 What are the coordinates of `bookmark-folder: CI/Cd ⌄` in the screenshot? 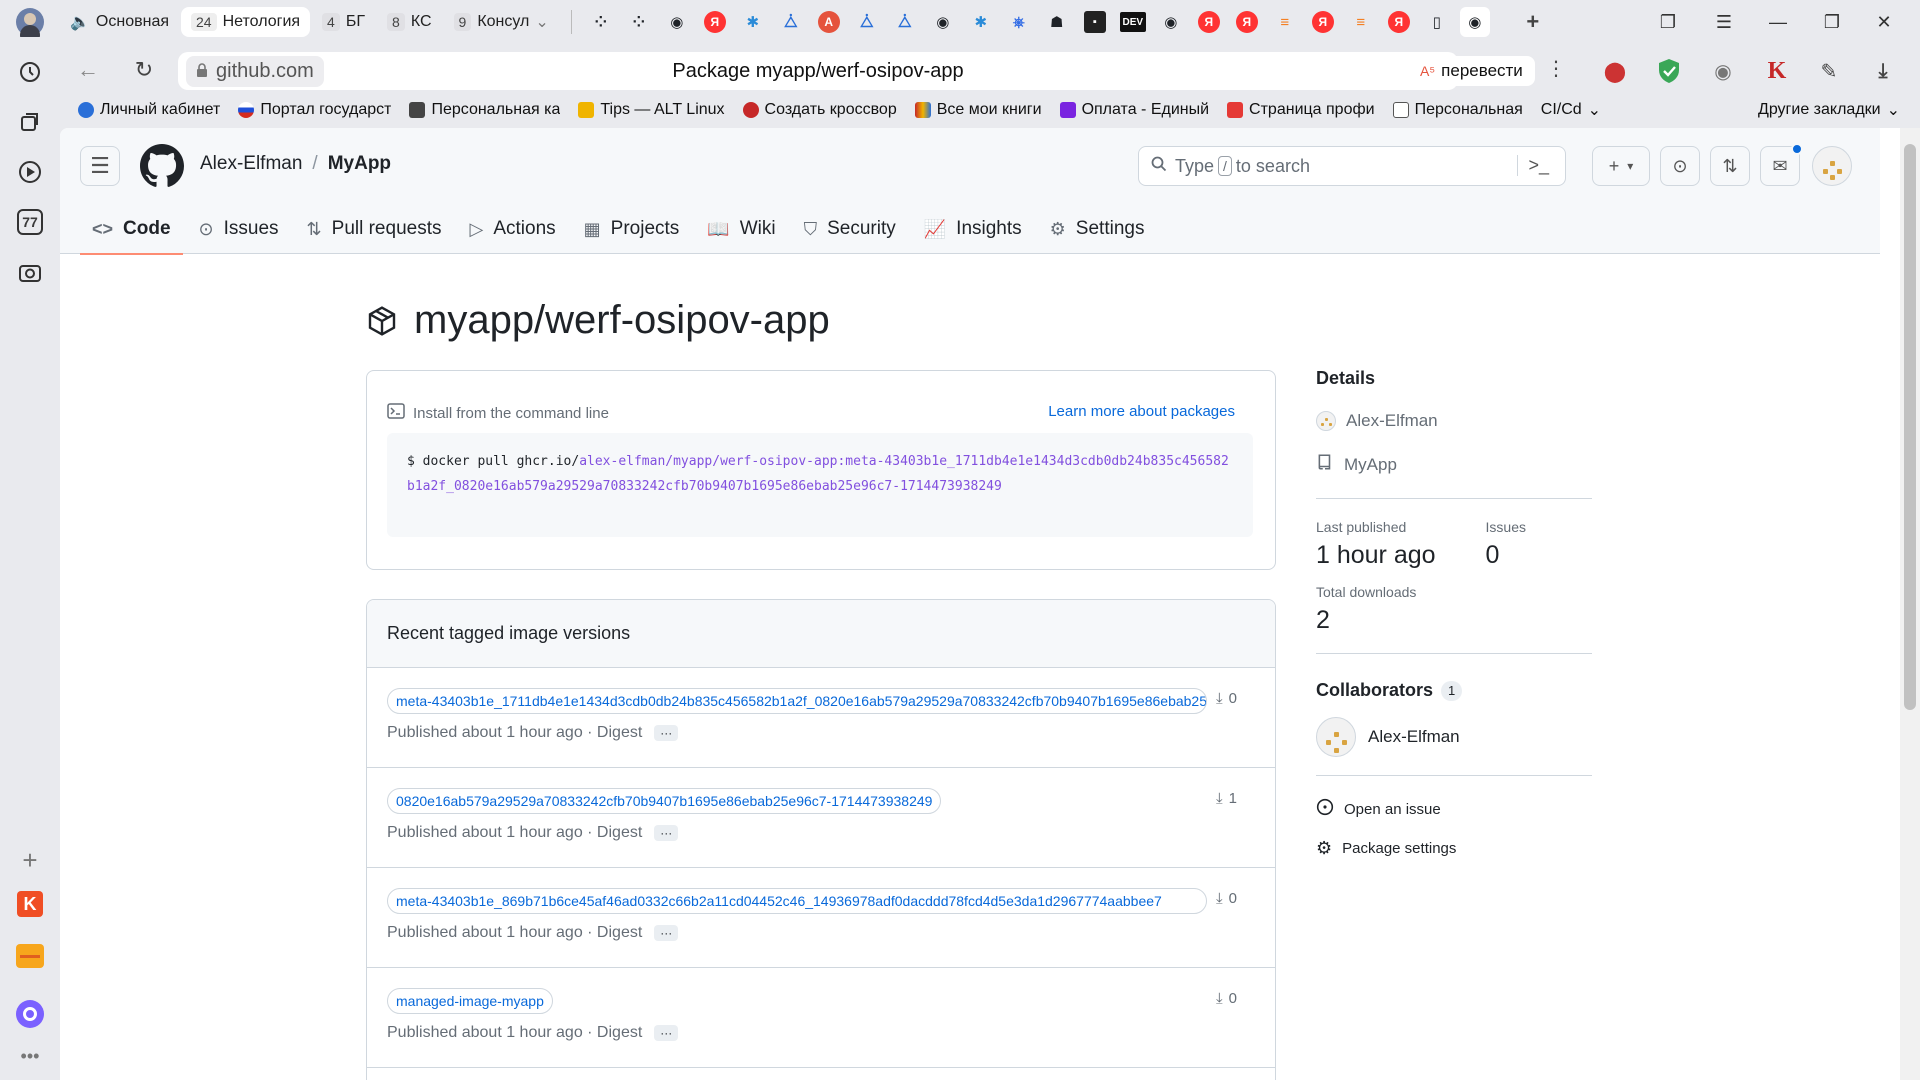 It's located at (1571, 110).